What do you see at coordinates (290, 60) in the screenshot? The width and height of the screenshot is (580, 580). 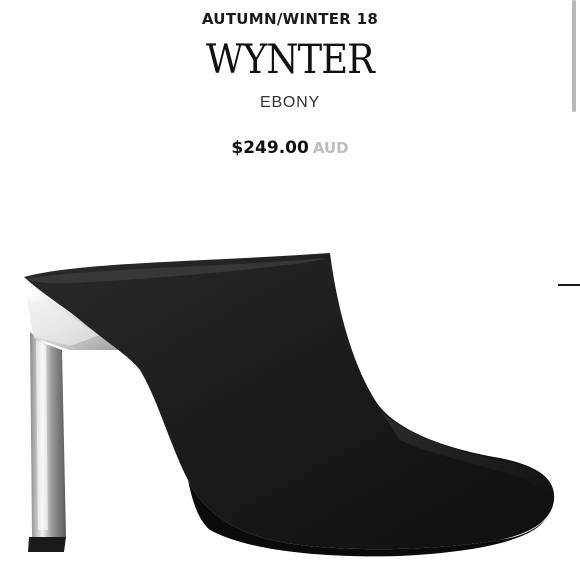 I see `product-title: WYNTER` at bounding box center [290, 60].